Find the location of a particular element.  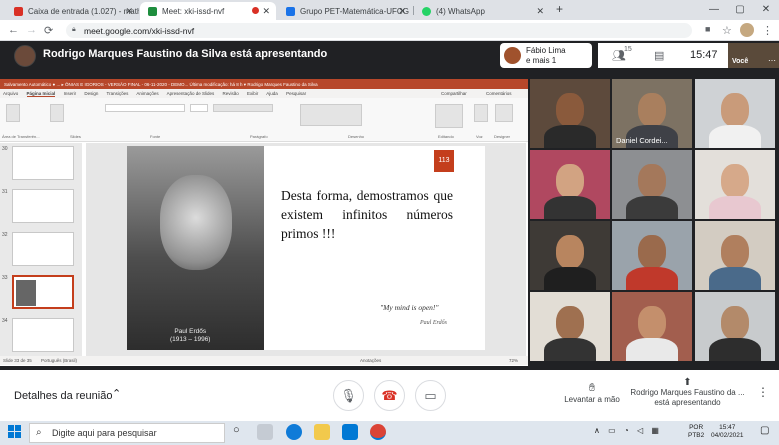

dictate-button is located at coordinates (481, 113).